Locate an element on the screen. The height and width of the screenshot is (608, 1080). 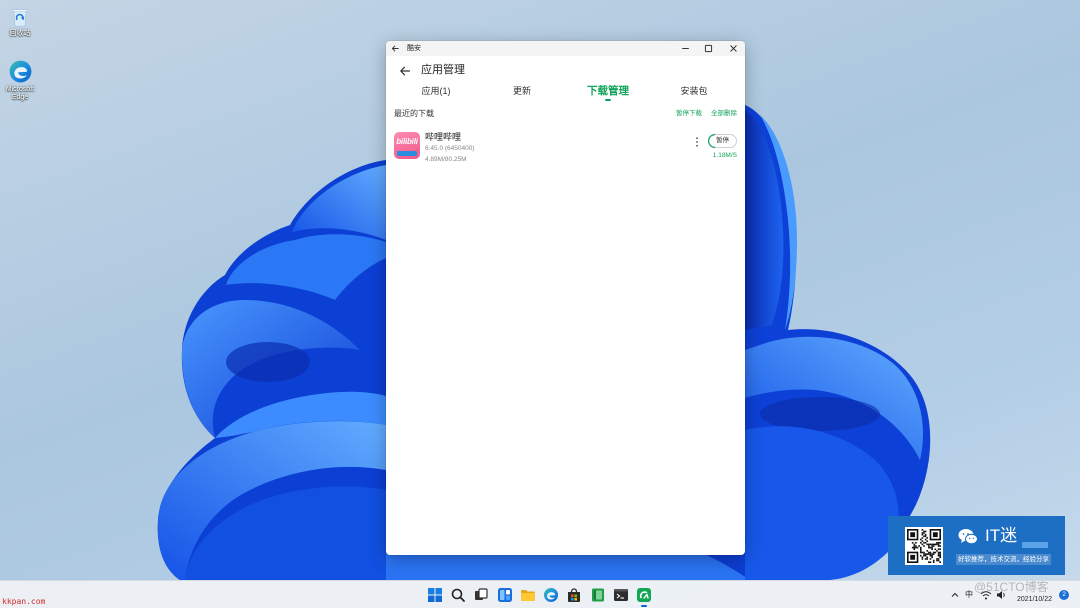
watermark-blog: @51CTO博客 is located at coordinates (1011, 587).